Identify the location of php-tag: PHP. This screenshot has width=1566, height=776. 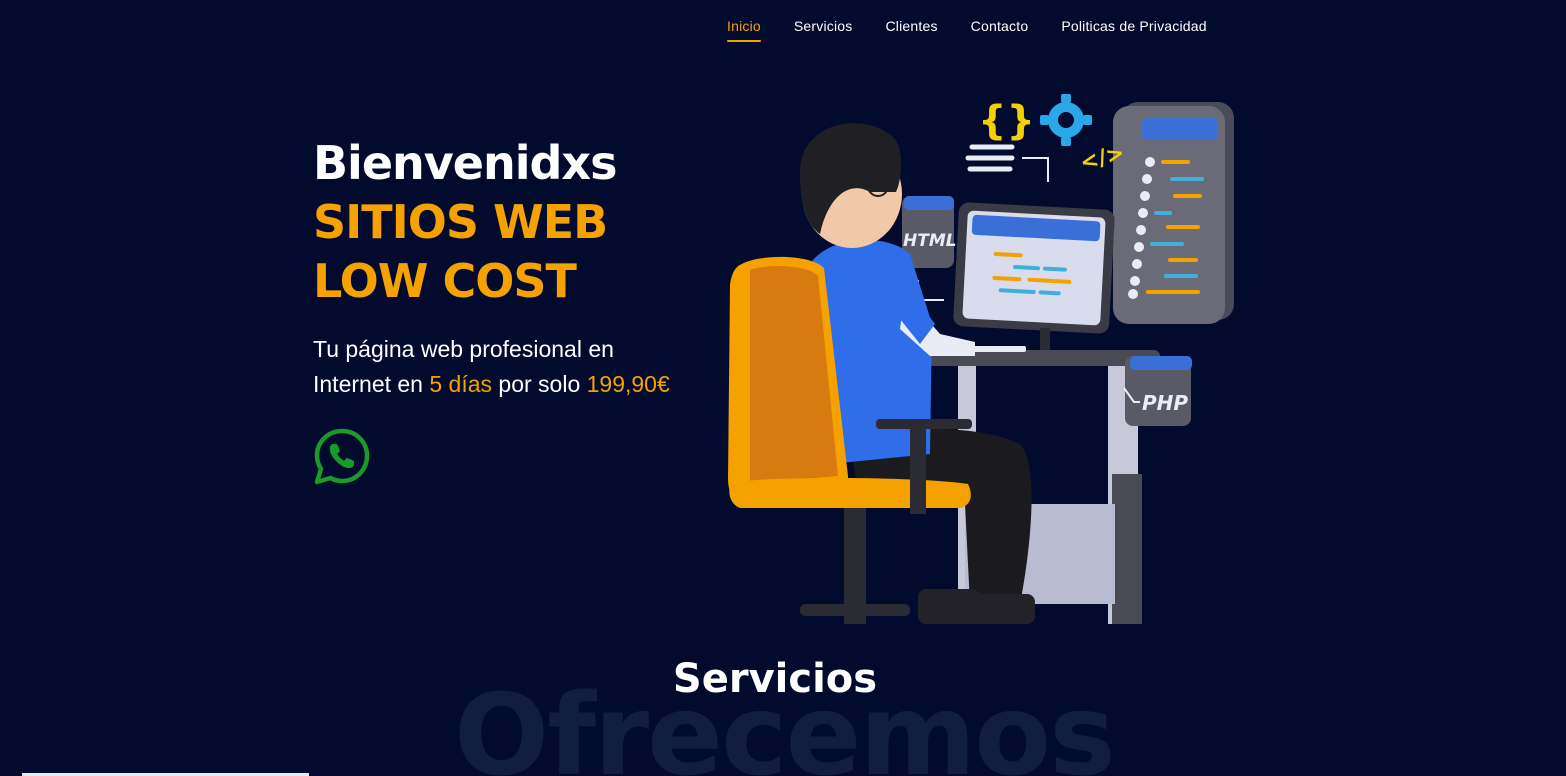
(1157, 391).